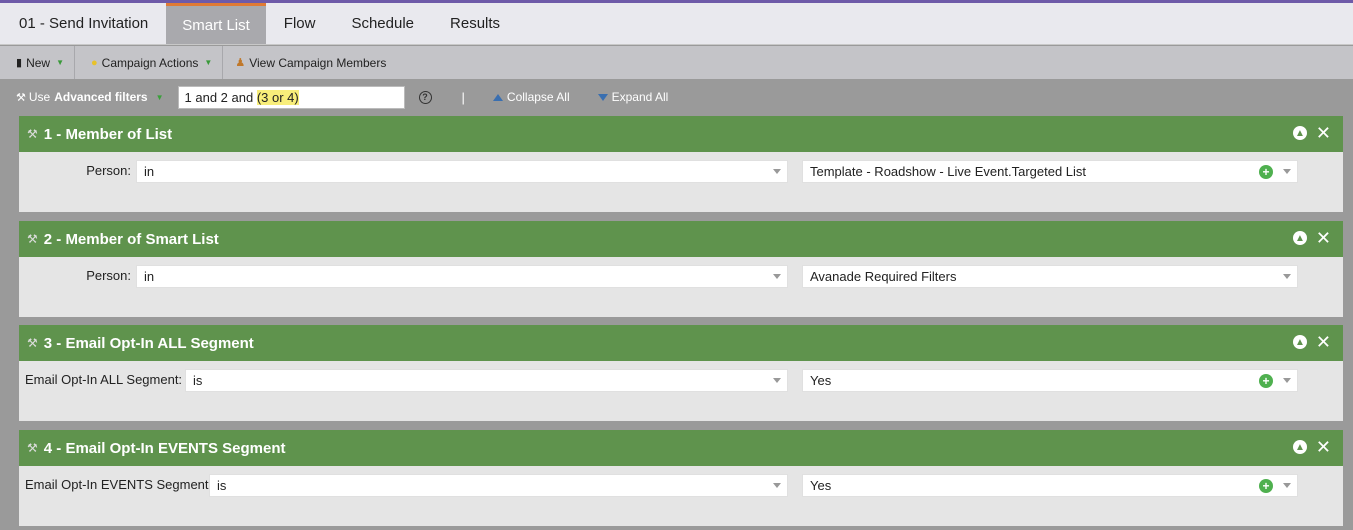 This screenshot has height=530, width=1353. I want to click on new-label: New, so click(38, 62).